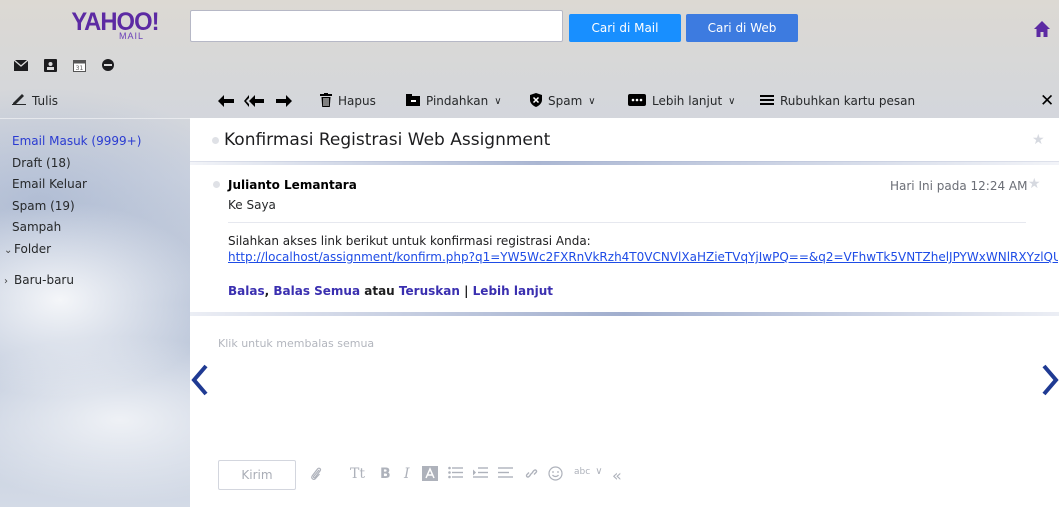  I want to click on pencil-icon, so click(19, 100).